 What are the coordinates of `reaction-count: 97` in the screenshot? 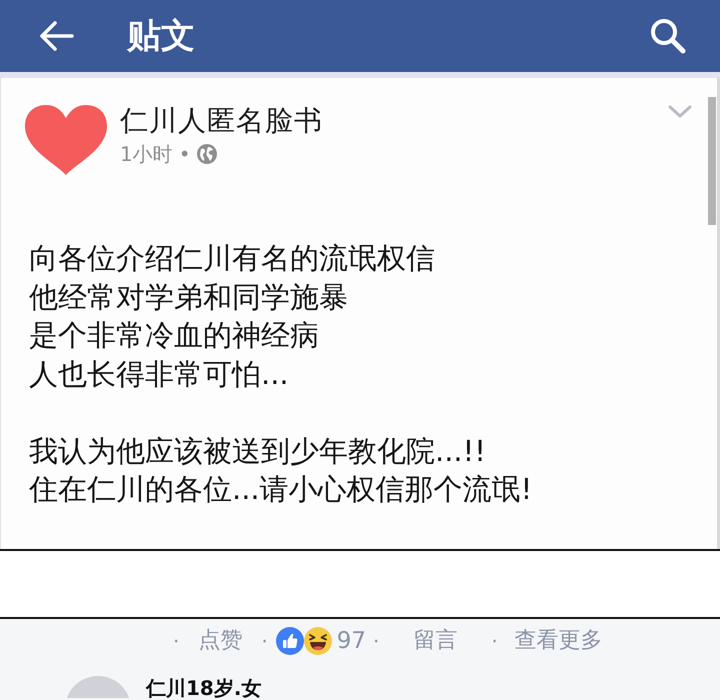 It's located at (351, 641).